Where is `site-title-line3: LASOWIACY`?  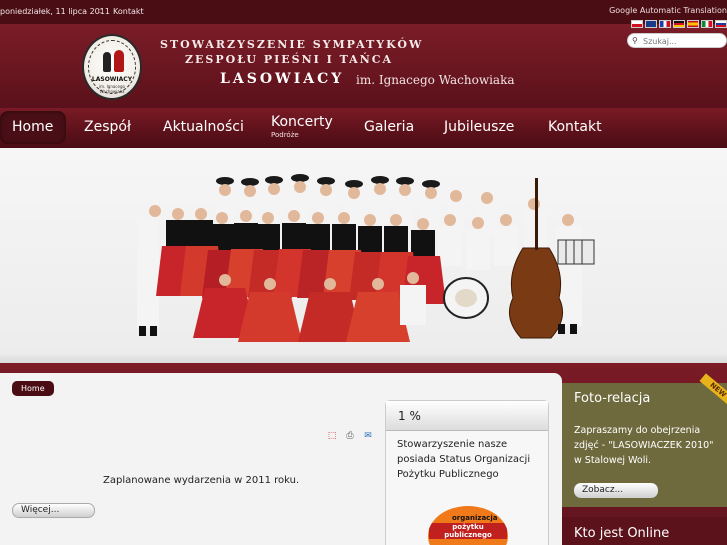 site-title-line3: LASOWIACY is located at coordinates (282, 79).